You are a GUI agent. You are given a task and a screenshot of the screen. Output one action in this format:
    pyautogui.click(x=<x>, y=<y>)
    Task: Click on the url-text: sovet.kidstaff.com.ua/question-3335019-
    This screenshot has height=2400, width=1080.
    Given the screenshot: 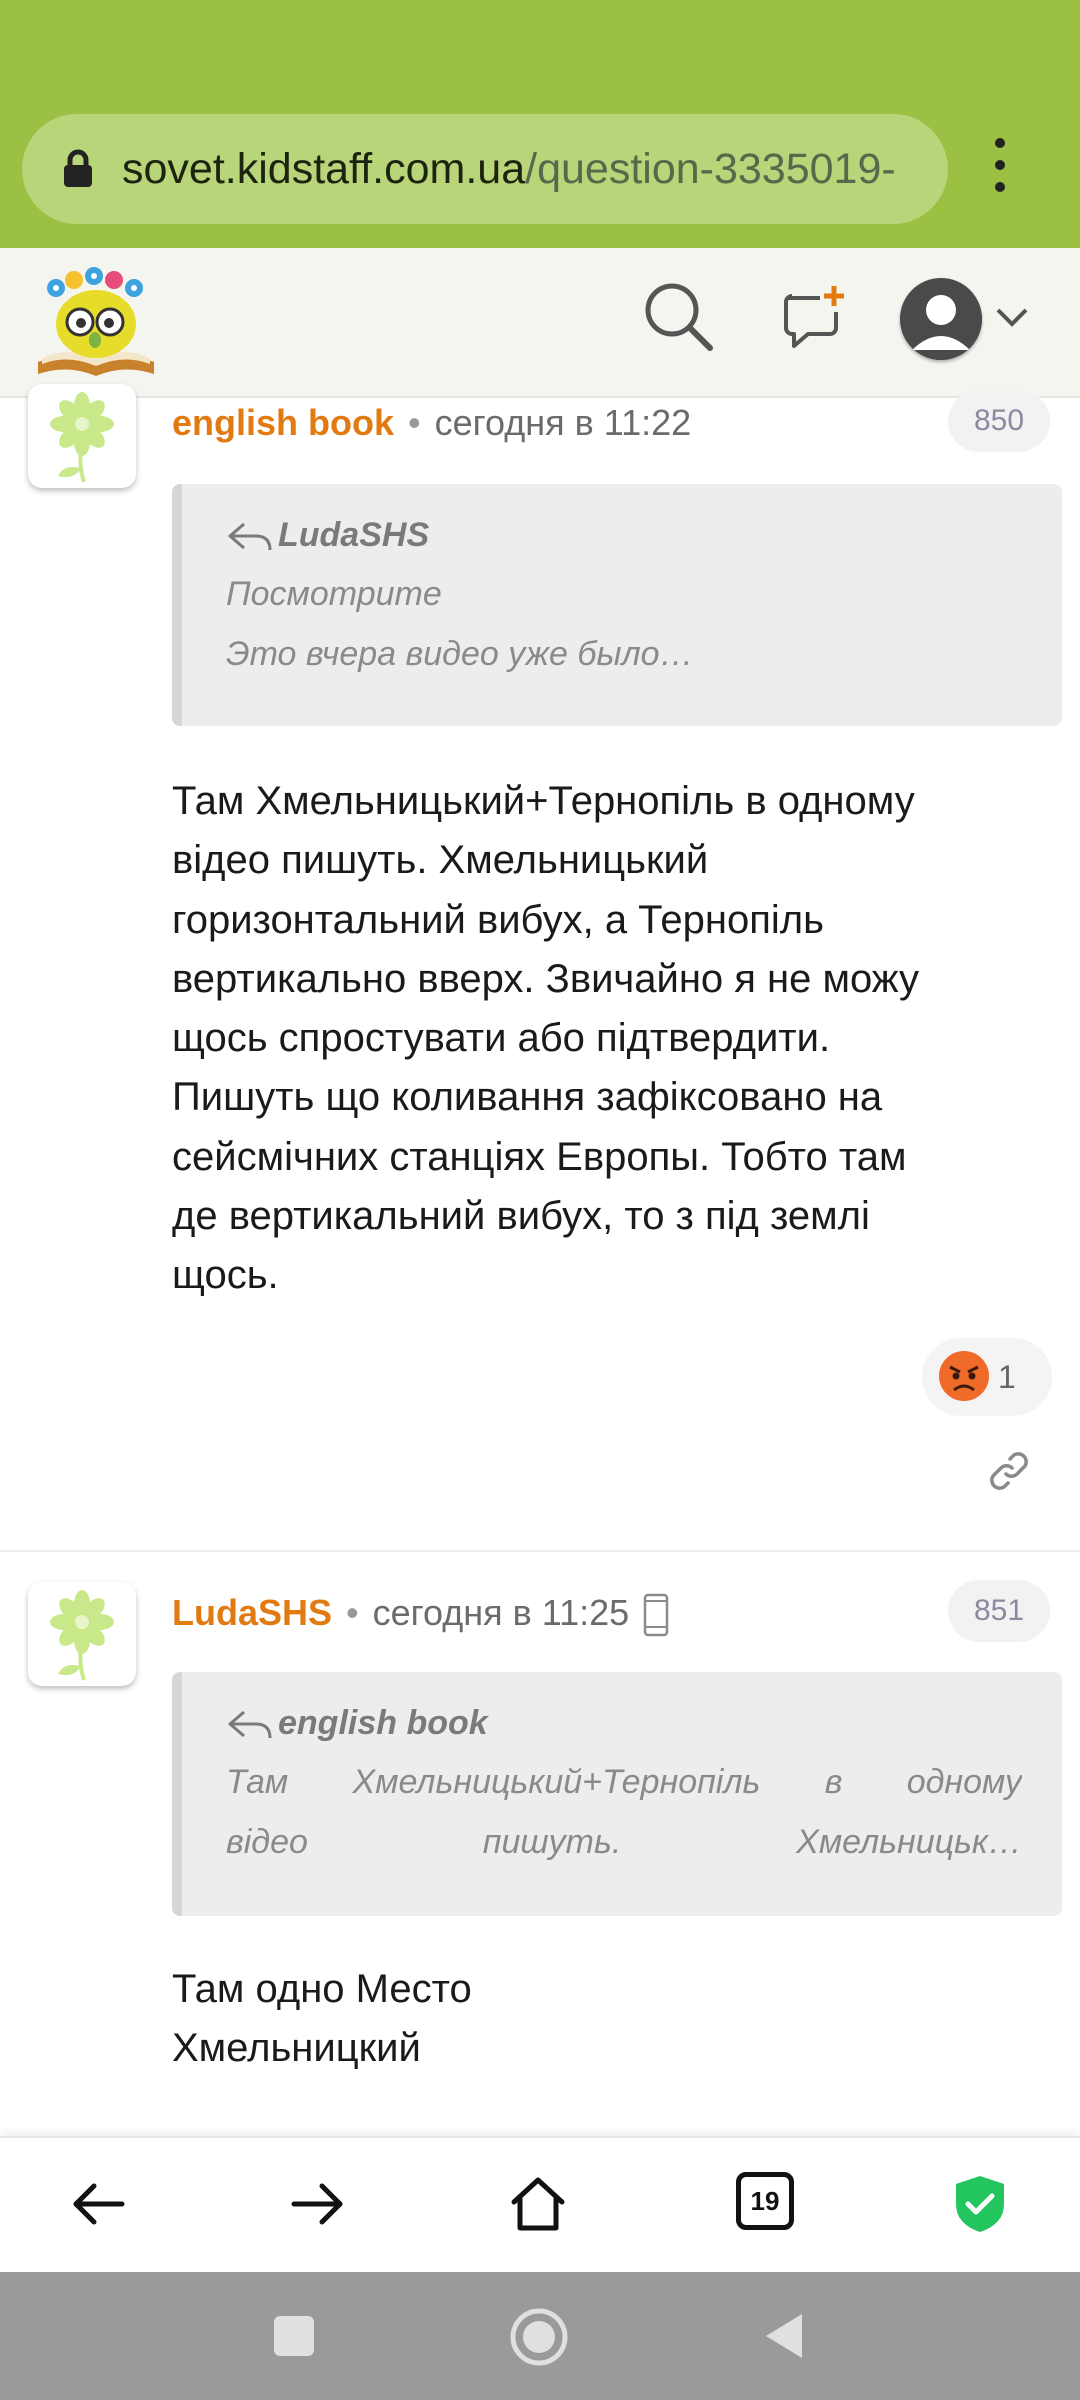 What is the action you would take?
    pyautogui.click(x=532, y=169)
    